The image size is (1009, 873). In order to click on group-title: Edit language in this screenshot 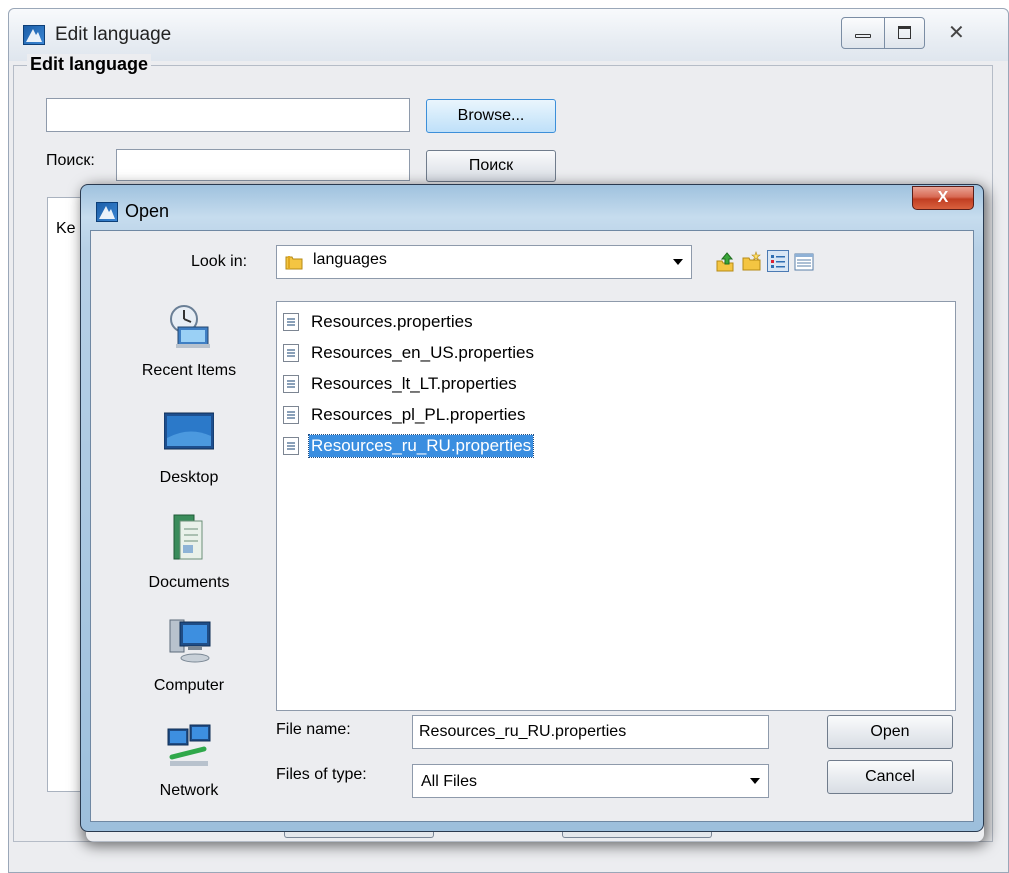, I will do `click(89, 64)`.